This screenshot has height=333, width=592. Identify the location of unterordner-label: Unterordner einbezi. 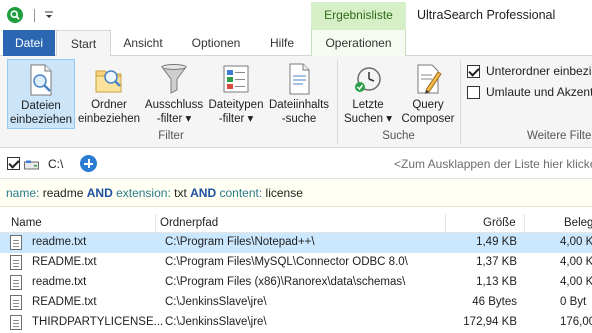
(539, 71).